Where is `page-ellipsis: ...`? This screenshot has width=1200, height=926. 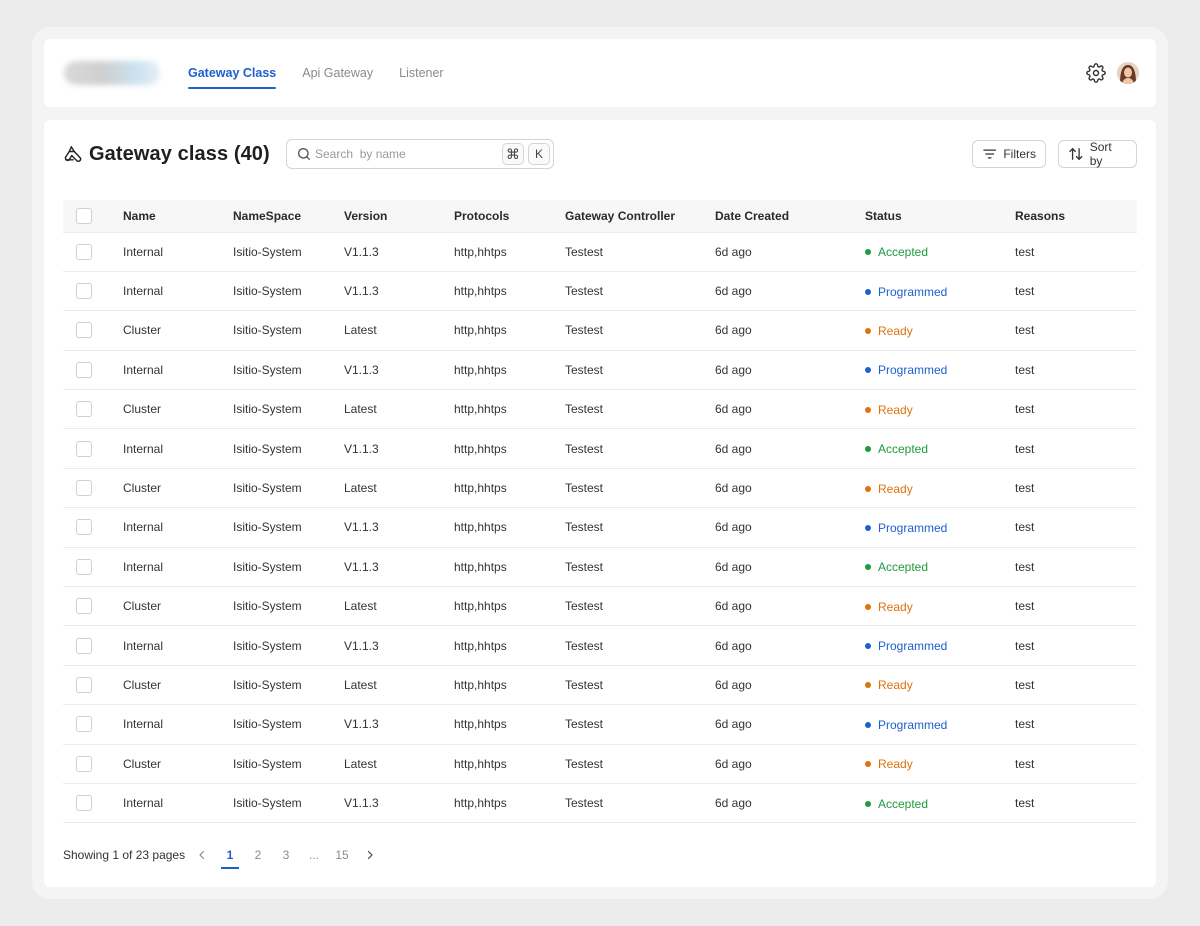 page-ellipsis: ... is located at coordinates (313, 855).